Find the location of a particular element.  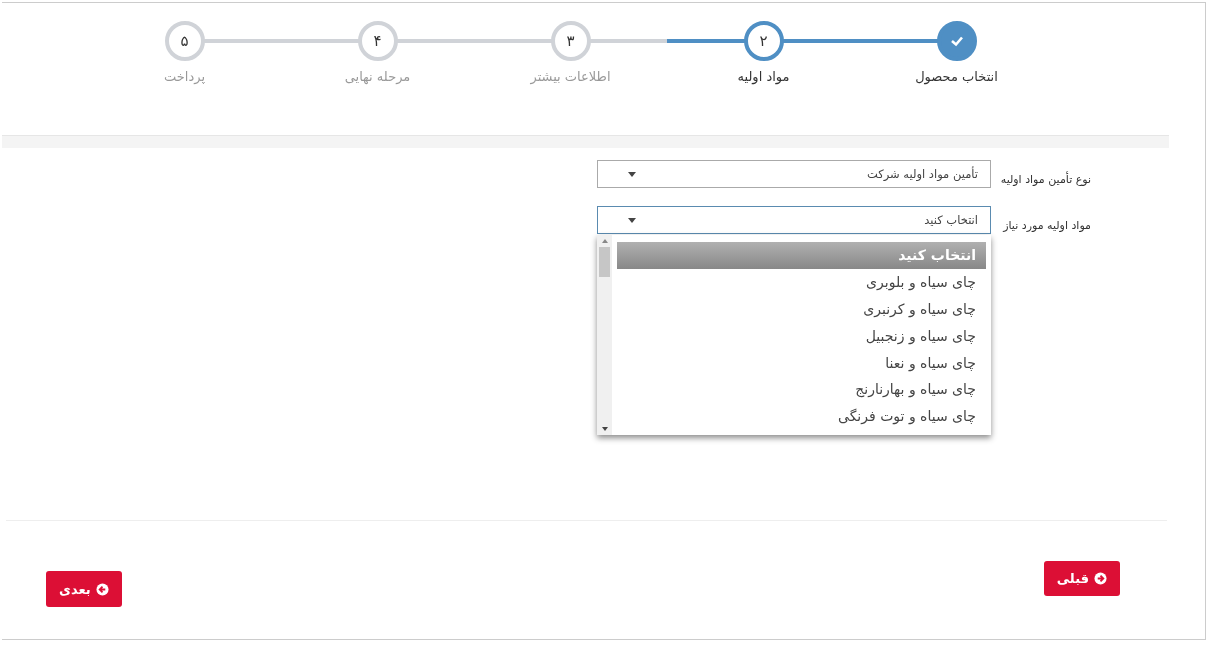

dropdown-option: چای سیاه و توت فرنگی is located at coordinates (801, 416).